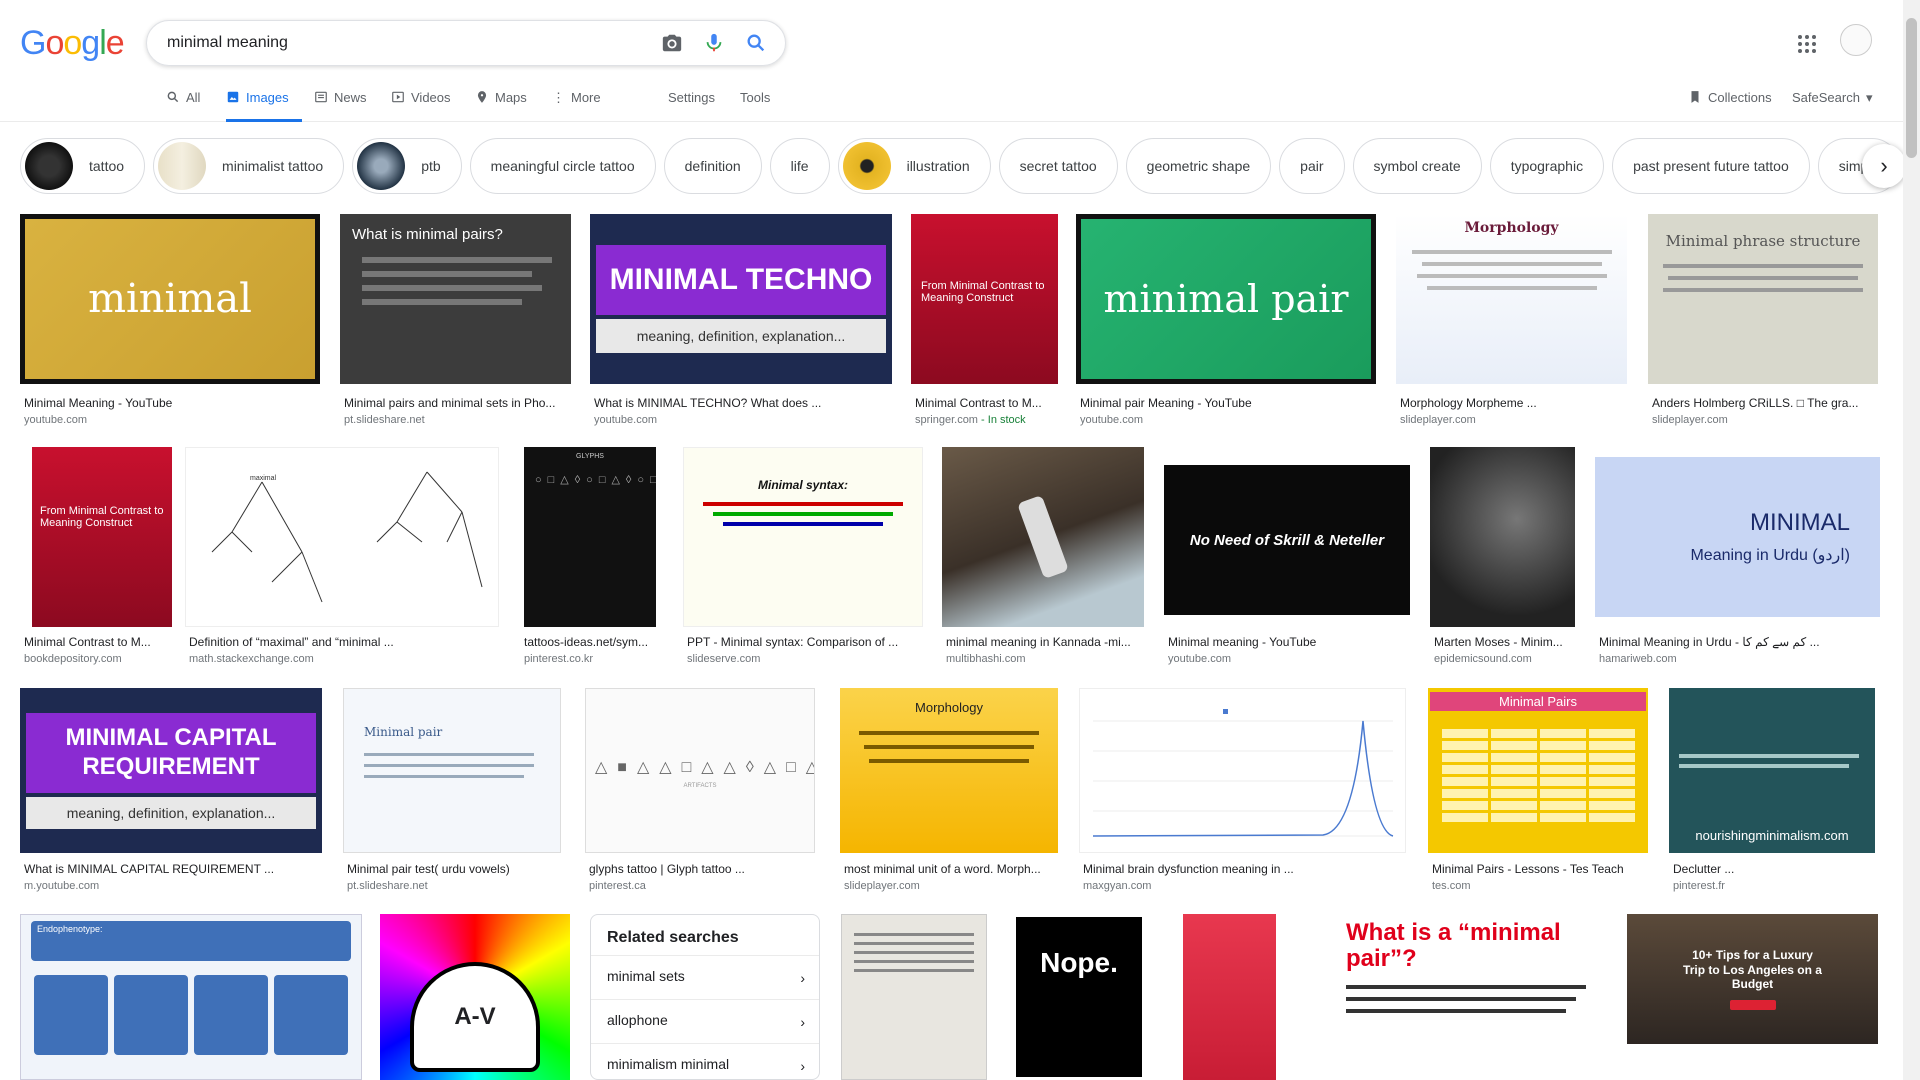 This screenshot has width=1920, height=1080. What do you see at coordinates (421, 106) in the screenshot?
I see `tab-videos: Videos` at bounding box center [421, 106].